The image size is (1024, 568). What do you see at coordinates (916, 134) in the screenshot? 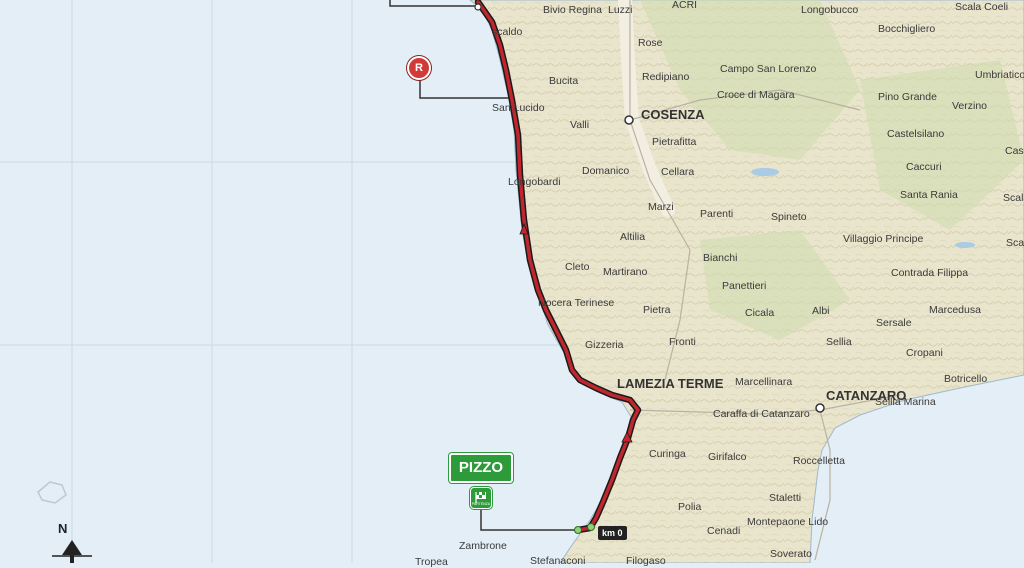
I see `place-label: Castelsilano` at bounding box center [916, 134].